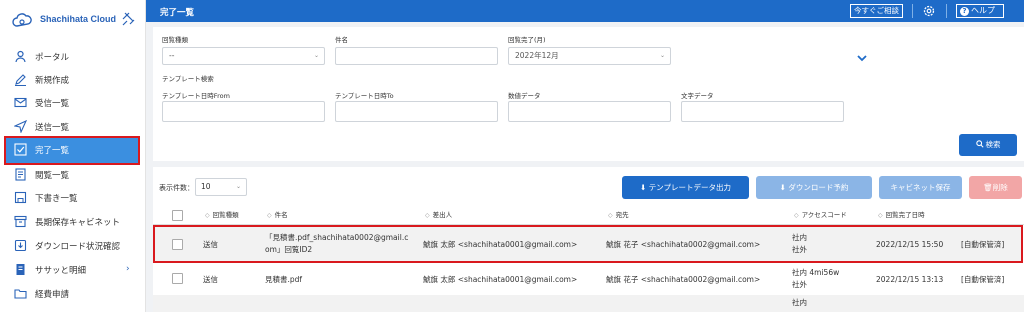 The height and width of the screenshot is (312, 1024). I want to click on sidebar-item-label: 完了一覧, so click(52, 151).